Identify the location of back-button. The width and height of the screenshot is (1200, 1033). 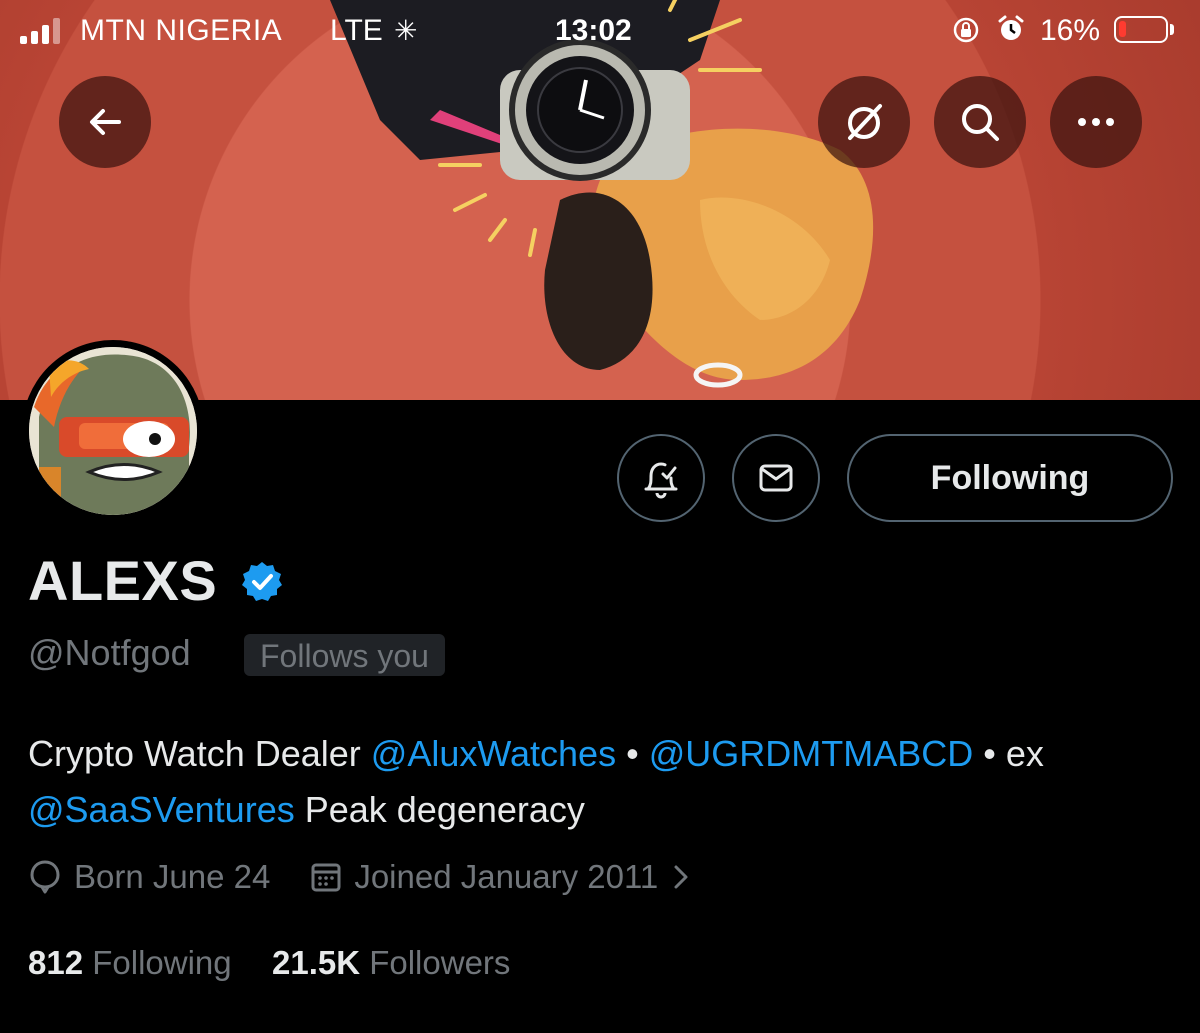
(105, 122).